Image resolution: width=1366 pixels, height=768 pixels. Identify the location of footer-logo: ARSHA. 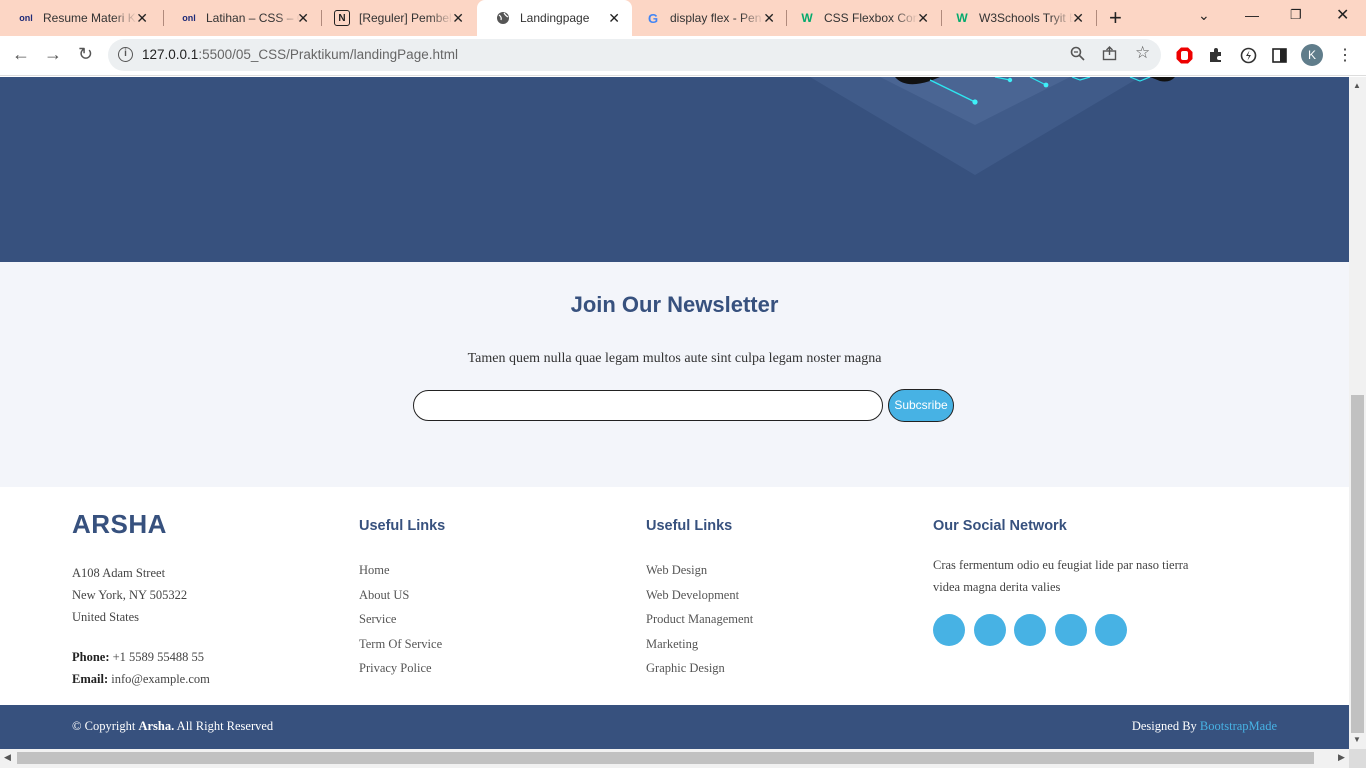
(119, 524).